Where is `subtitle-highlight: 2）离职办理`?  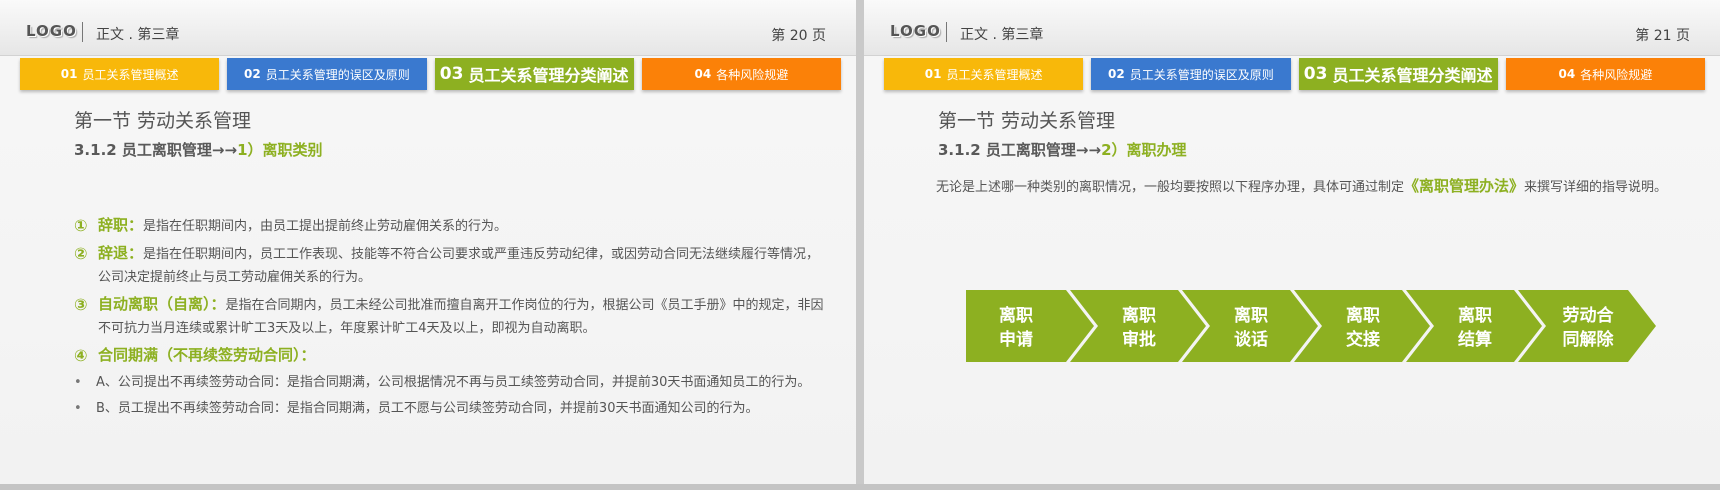
subtitle-highlight: 2）离职办理 is located at coordinates (1144, 150).